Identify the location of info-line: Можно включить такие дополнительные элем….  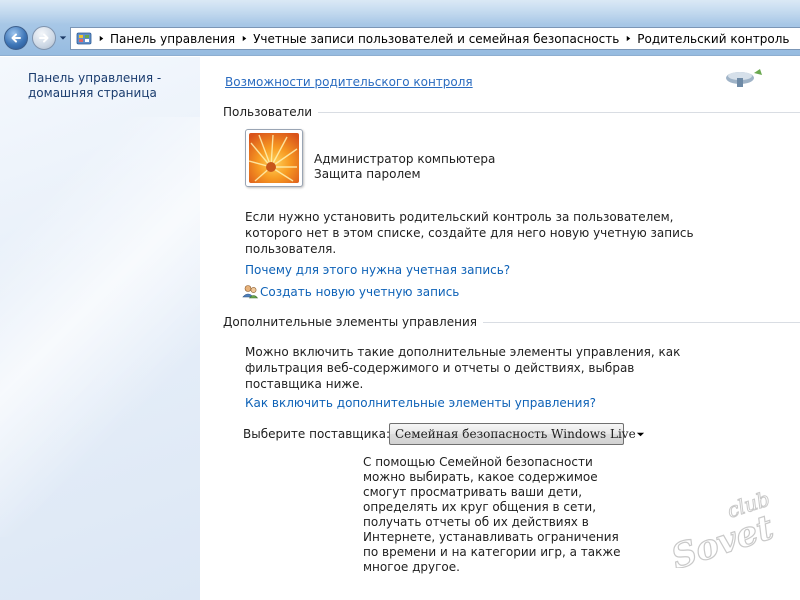
(463, 352).